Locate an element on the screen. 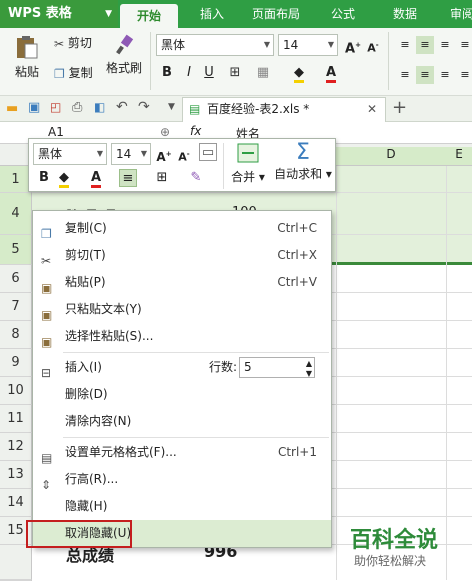 The height and width of the screenshot is (581, 472). preview-icon: ◧ is located at coordinates (99, 107).